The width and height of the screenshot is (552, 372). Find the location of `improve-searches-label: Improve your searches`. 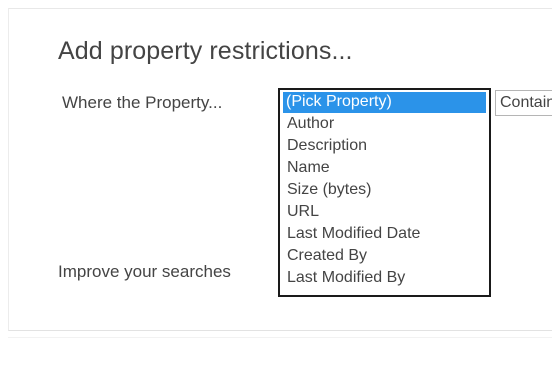

improve-searches-label: Improve your searches is located at coordinates (144, 271).